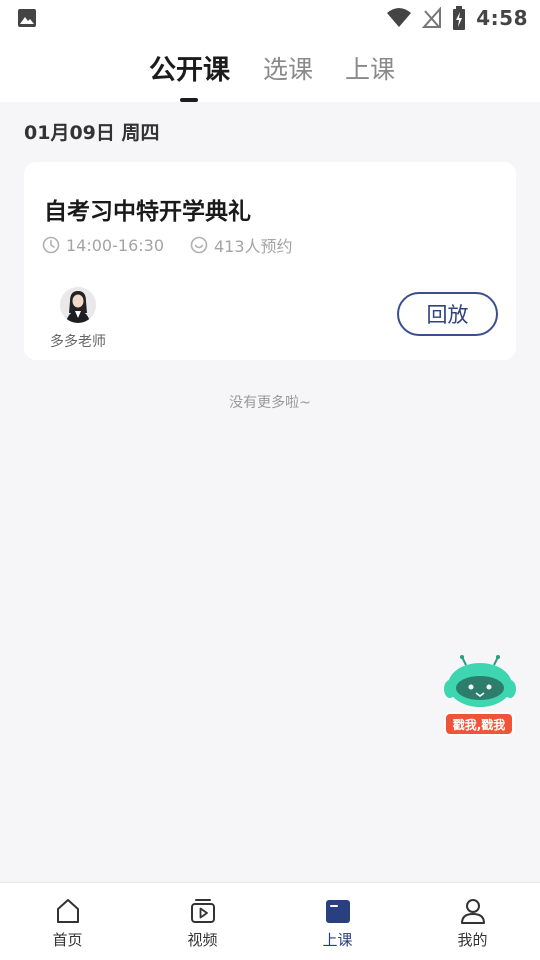 The width and height of the screenshot is (540, 960). I want to click on date-heading: 01月09日 周四, so click(92, 133).